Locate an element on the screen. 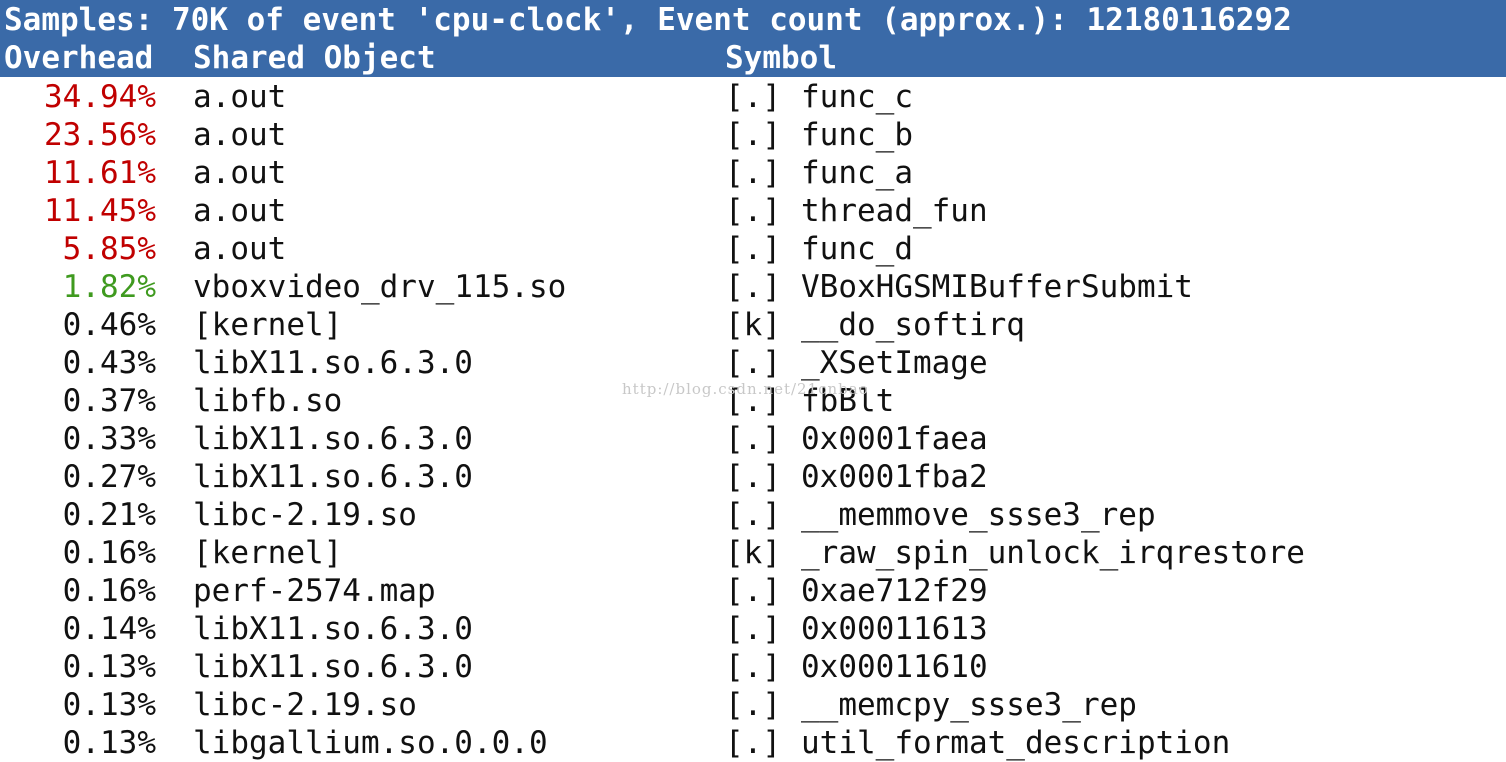 Image resolution: width=1506 pixels, height=762 pixels. table-row: 0.13% libX11.so.6.3.0 [.] 0x00011610 is located at coordinates (753, 667).